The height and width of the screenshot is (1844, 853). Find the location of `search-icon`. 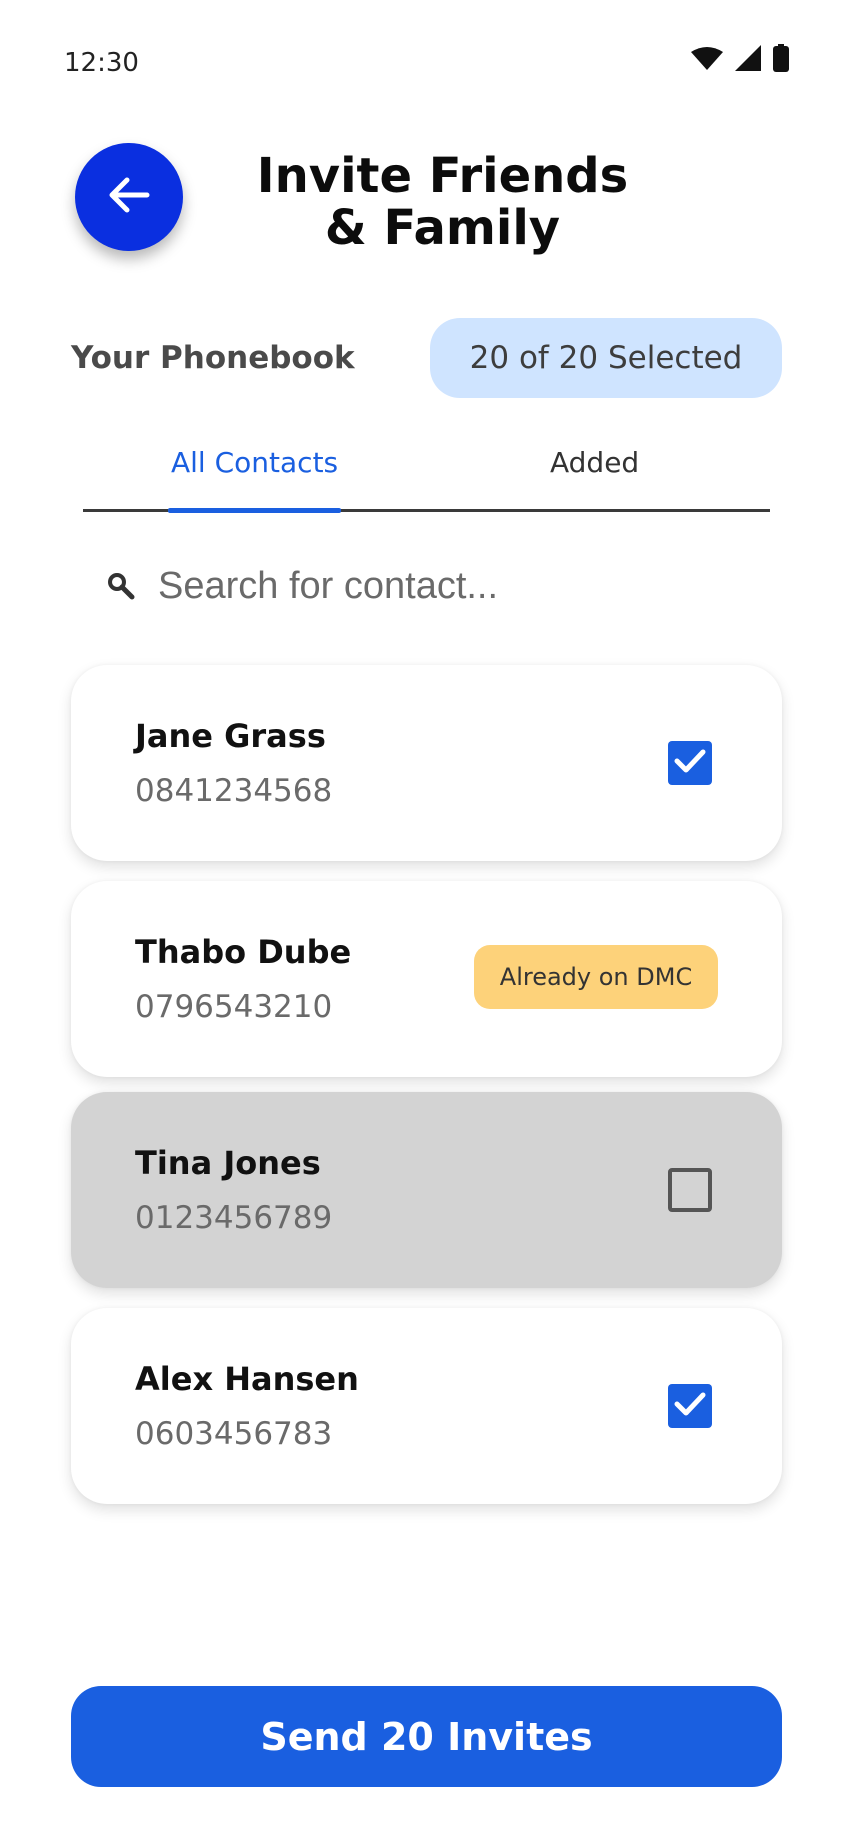

search-icon is located at coordinates (126, 586).